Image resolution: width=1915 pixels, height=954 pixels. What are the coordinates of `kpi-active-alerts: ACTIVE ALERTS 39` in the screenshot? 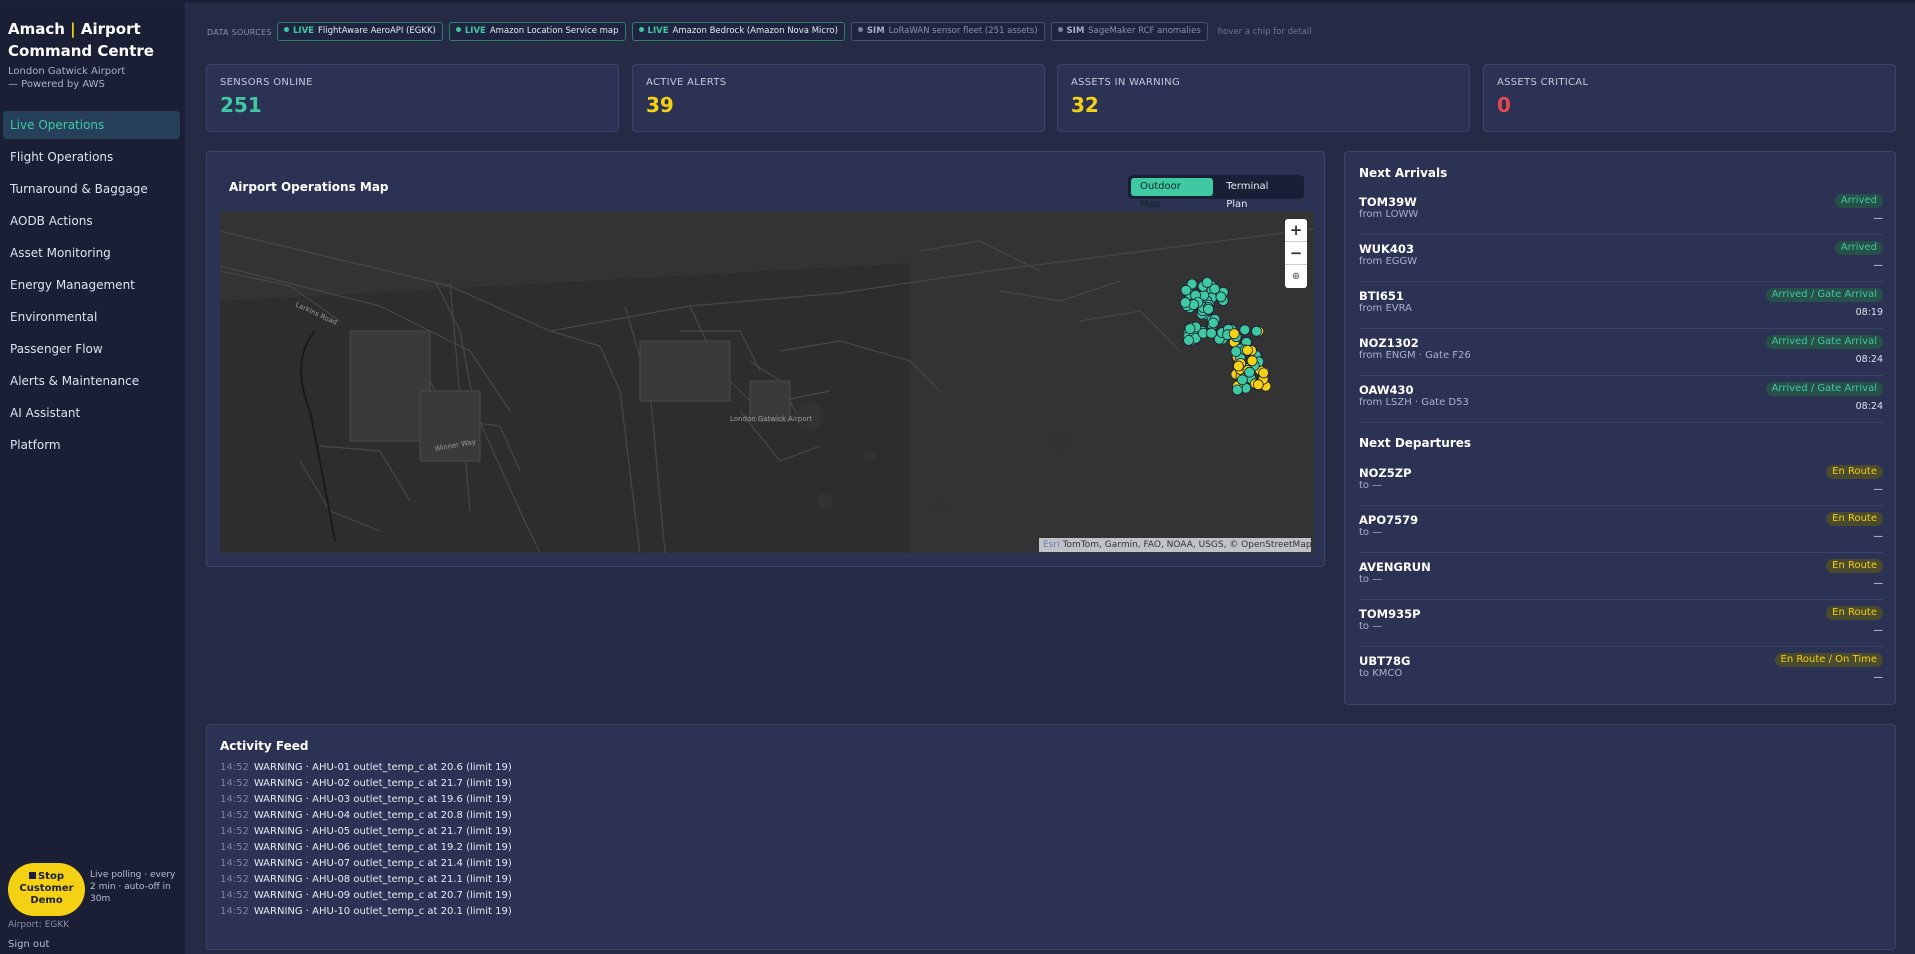 It's located at (838, 98).